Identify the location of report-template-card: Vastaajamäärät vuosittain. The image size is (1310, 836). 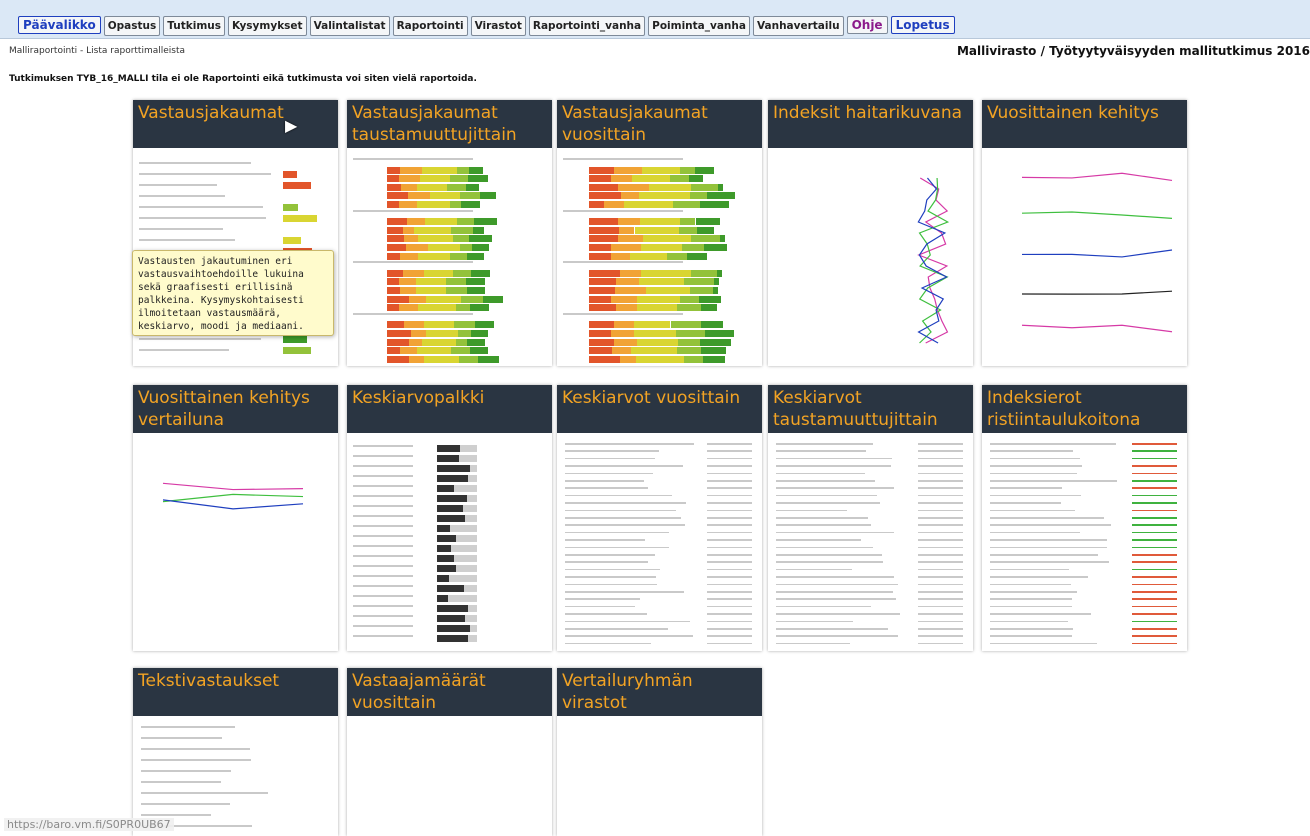
(449, 752).